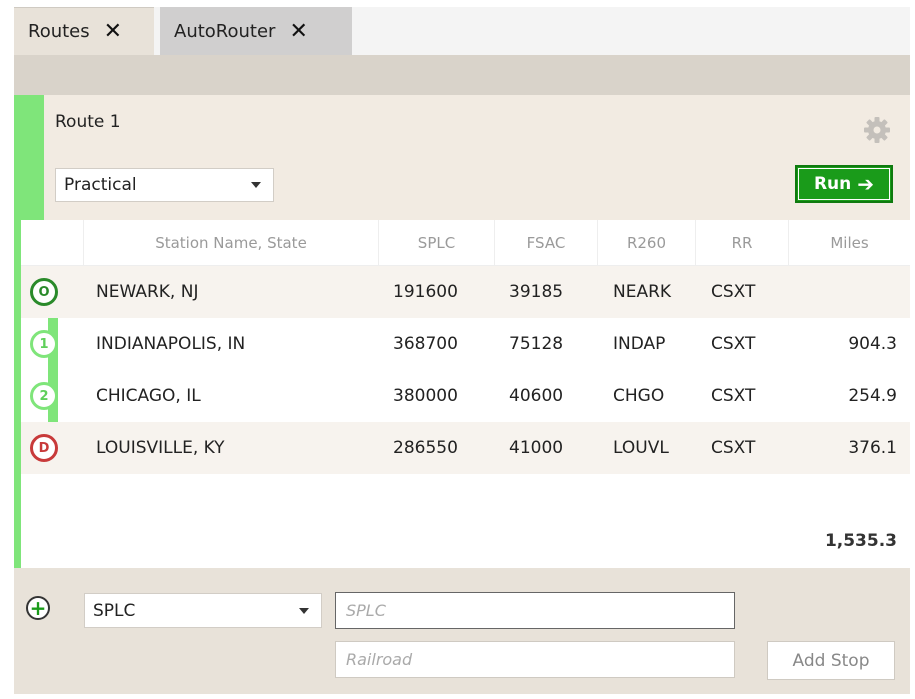 Image resolution: width=915 pixels, height=699 pixels. What do you see at coordinates (536, 396) in the screenshot?
I see `fsac-value: 40600` at bounding box center [536, 396].